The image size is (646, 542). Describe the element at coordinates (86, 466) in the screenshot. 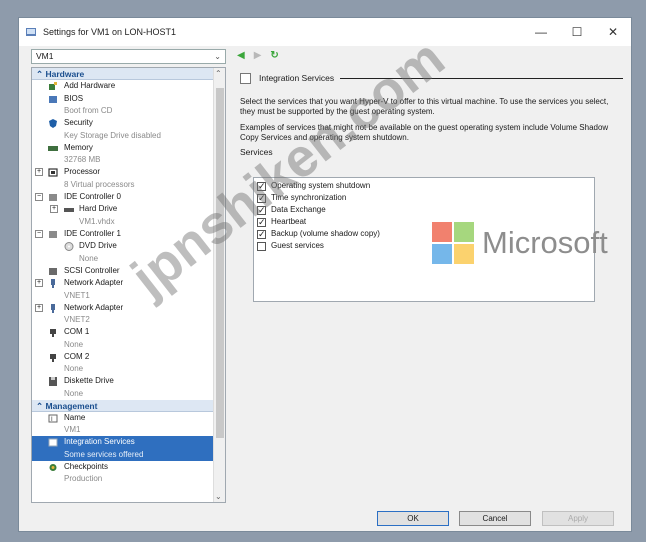

I see `sidebar-item-label: Checkpoints` at that location.